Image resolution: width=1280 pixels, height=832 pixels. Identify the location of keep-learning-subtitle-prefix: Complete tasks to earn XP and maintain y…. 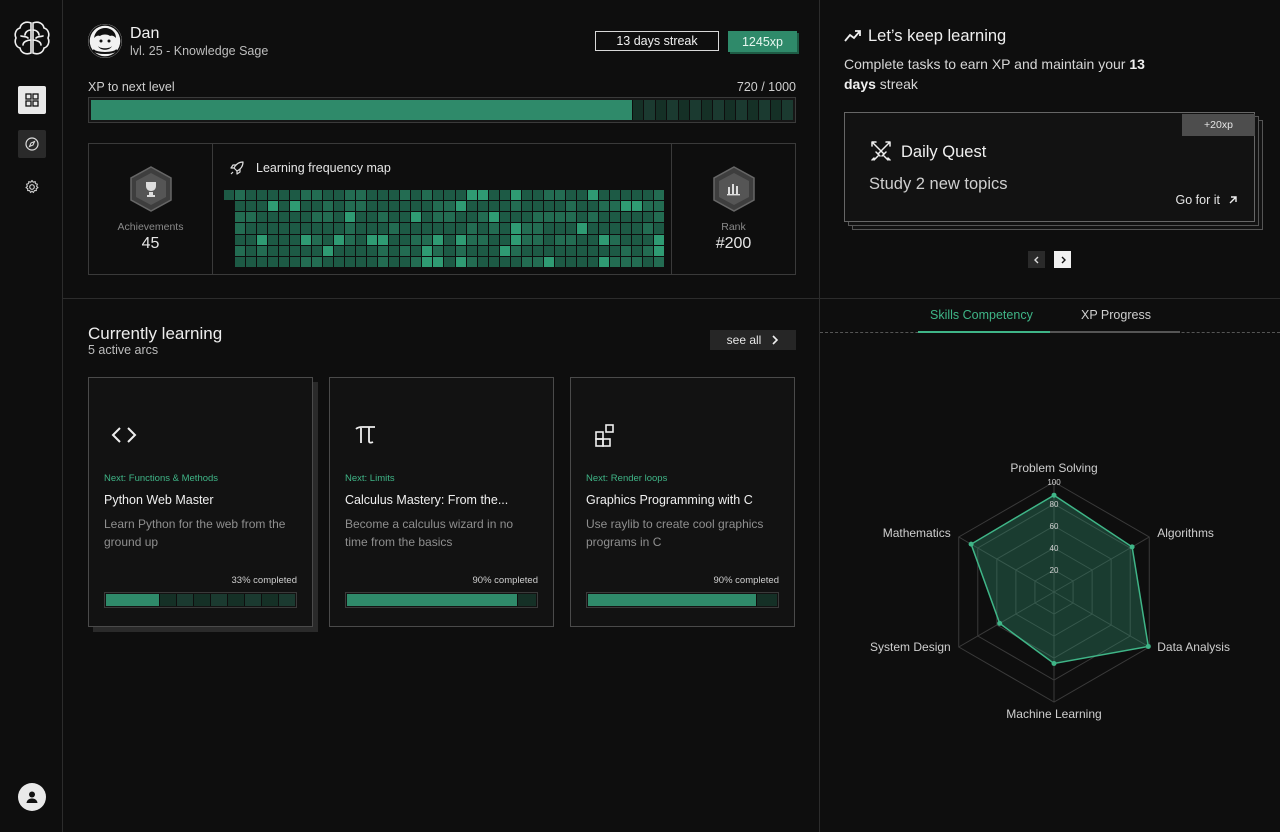
(987, 64).